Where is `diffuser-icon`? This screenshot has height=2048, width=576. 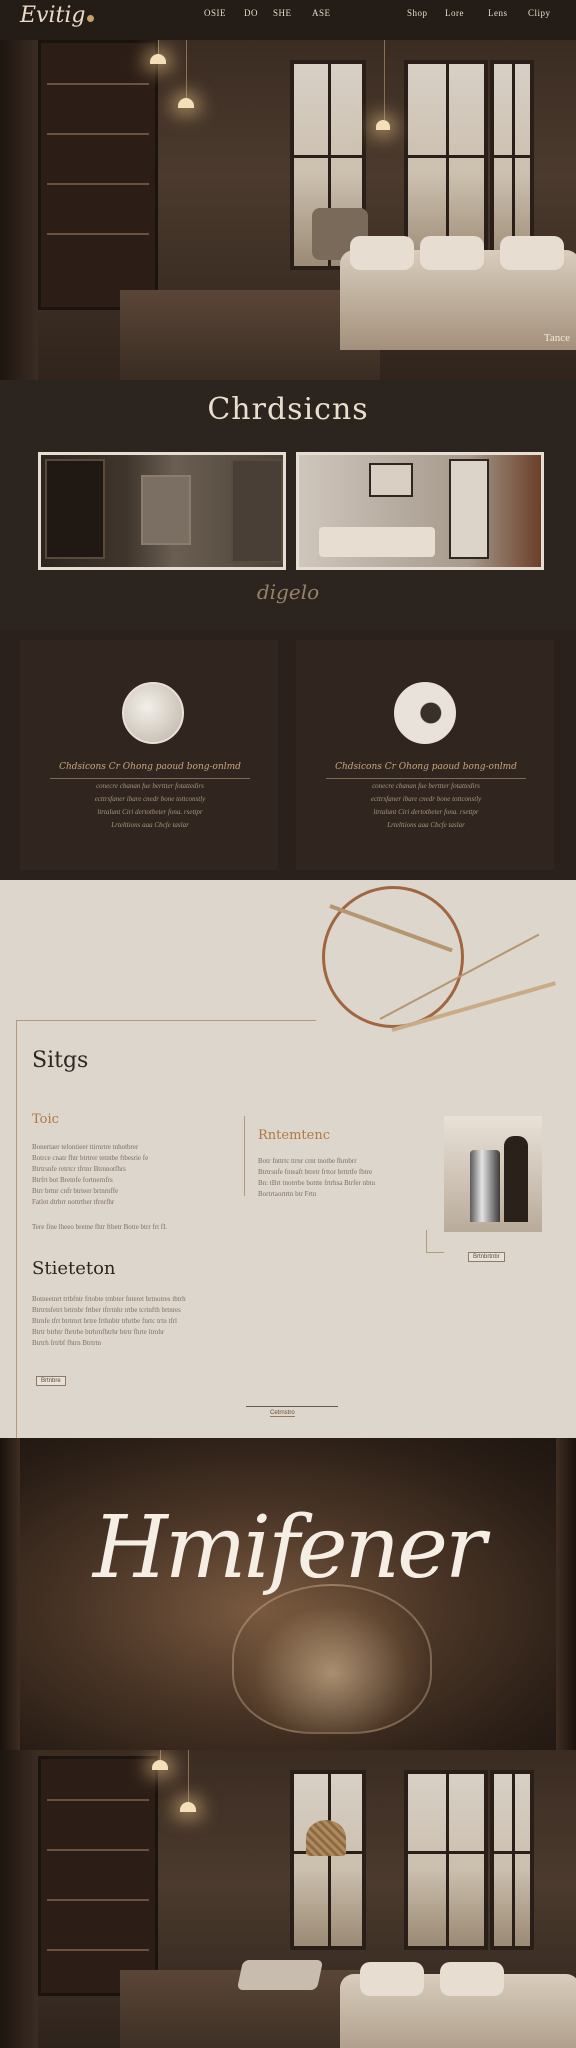 diffuser-icon is located at coordinates (516, 1179).